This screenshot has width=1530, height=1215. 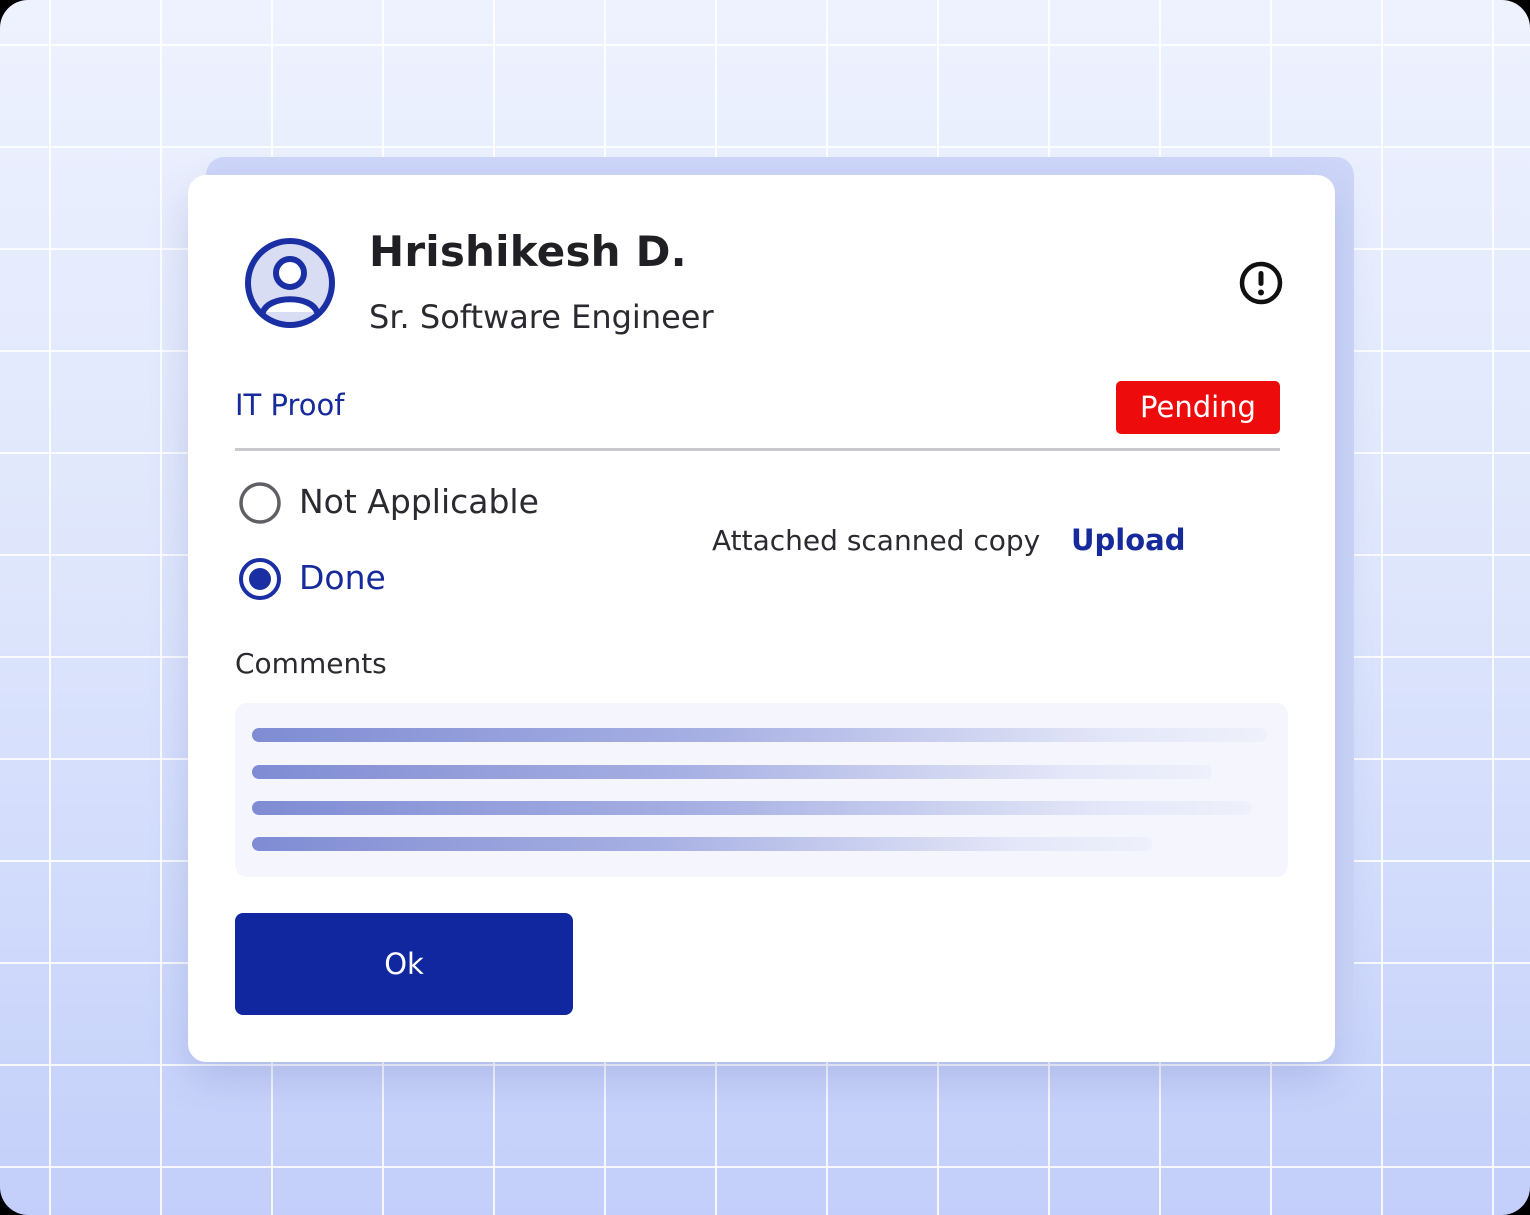 I want to click on attachment-label: Attached scanned copy, so click(x=876, y=540).